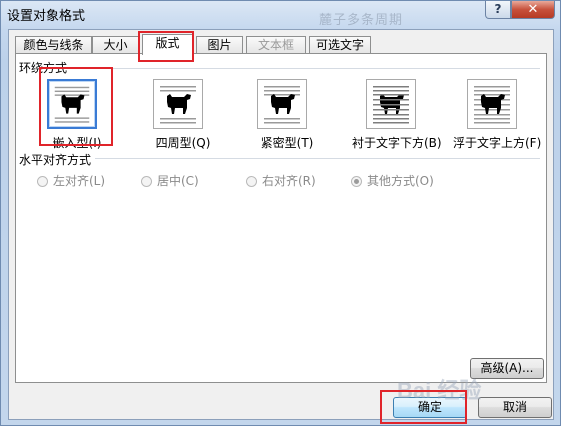  Describe the element at coordinates (497, 143) in the screenshot. I see `wrap-label-front: 浮于文字上方(F)` at that location.